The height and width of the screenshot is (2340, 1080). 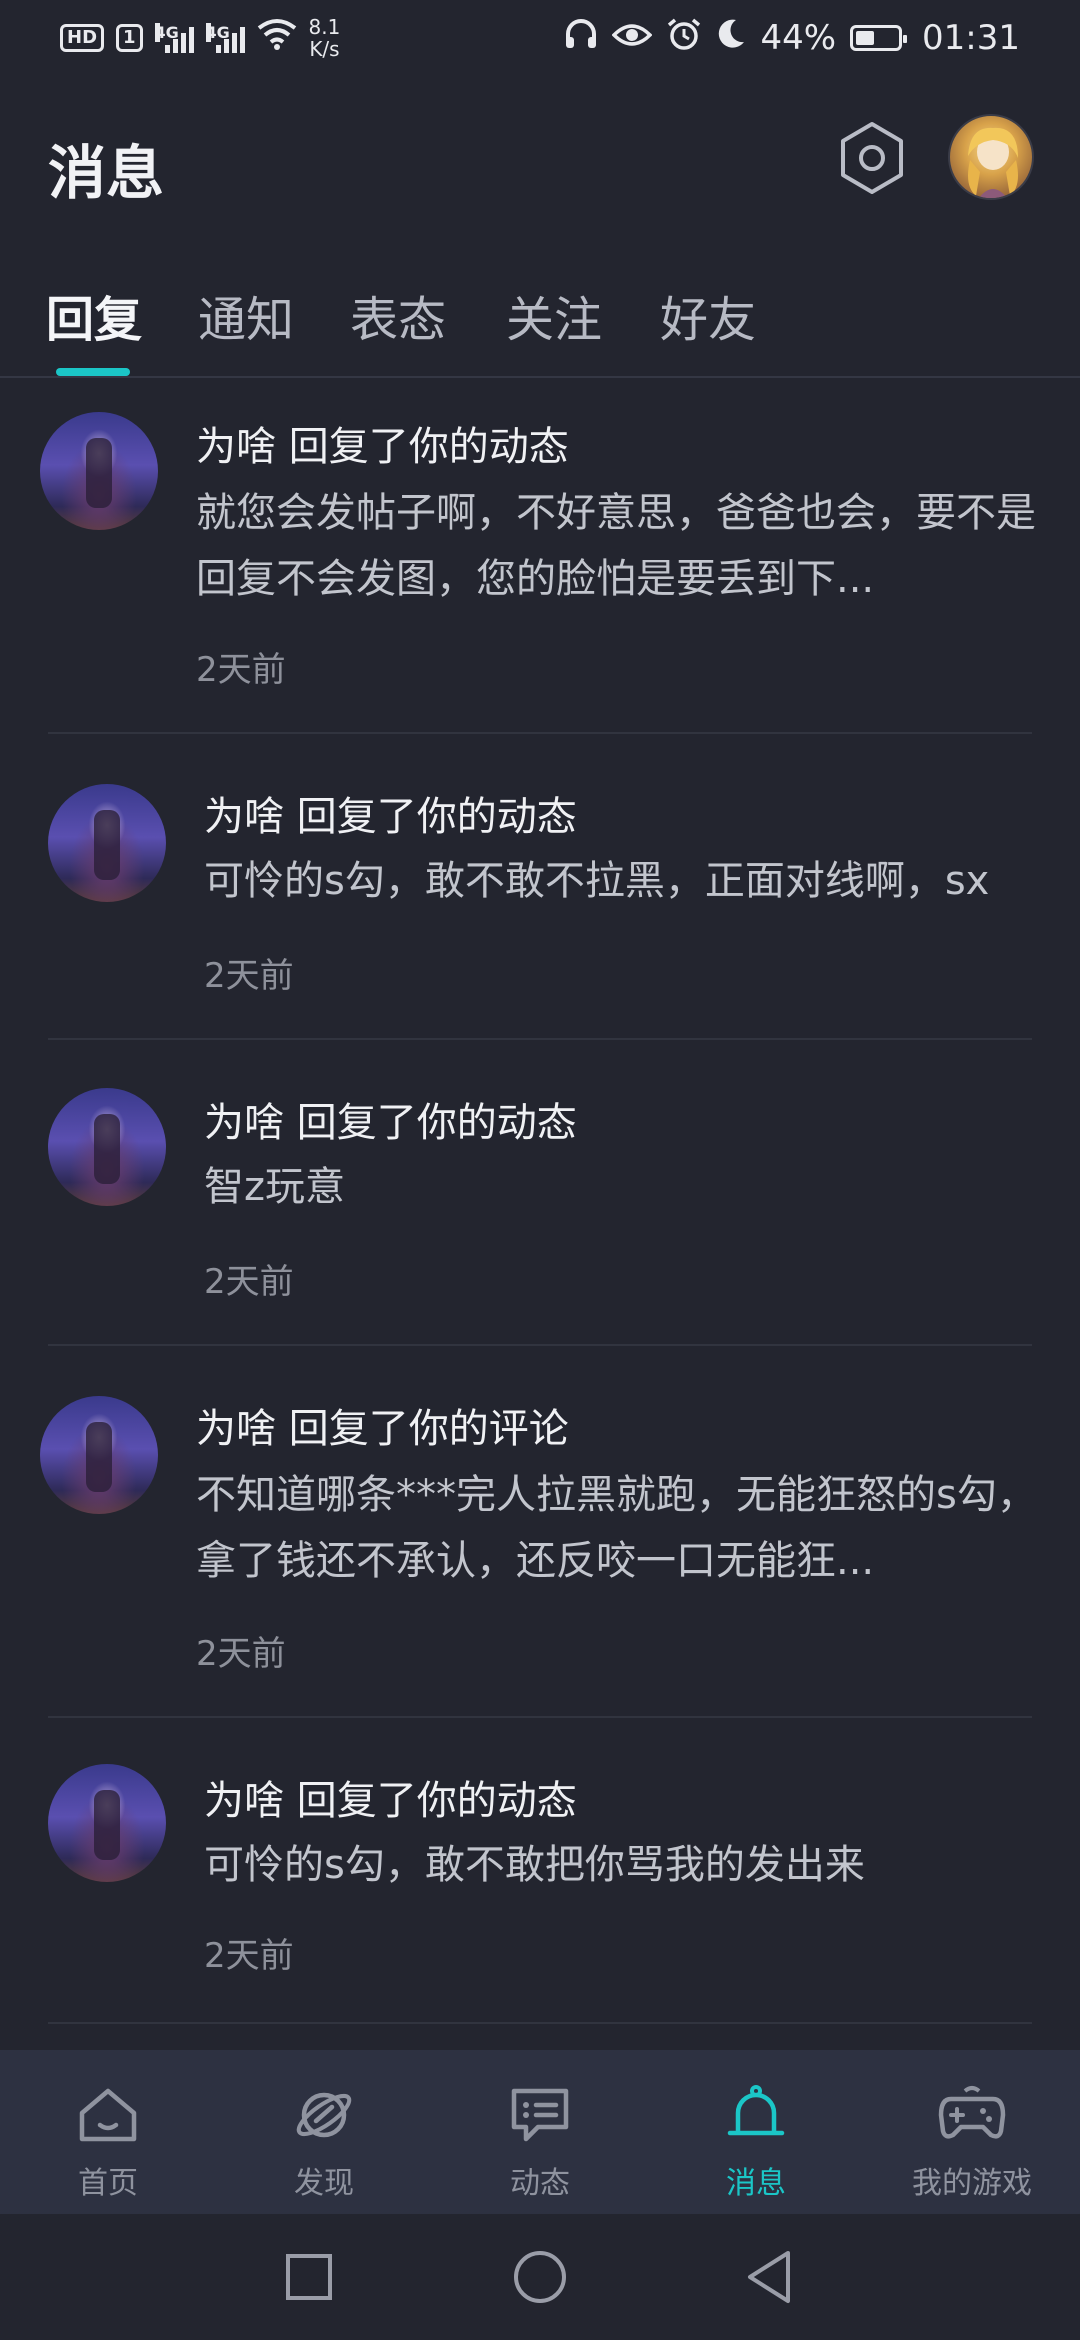 What do you see at coordinates (217, 32) in the screenshot?
I see `network-type-2: 4G` at bounding box center [217, 32].